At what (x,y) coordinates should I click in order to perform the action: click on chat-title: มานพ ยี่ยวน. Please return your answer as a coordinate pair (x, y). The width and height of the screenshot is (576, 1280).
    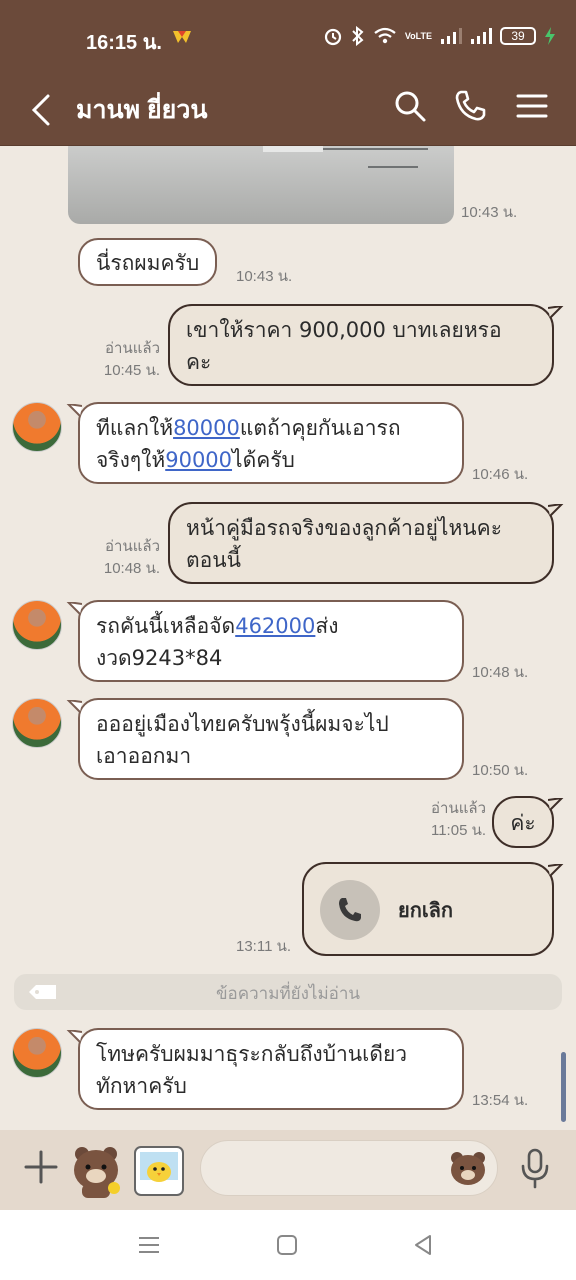
    Looking at the image, I should click on (142, 110).